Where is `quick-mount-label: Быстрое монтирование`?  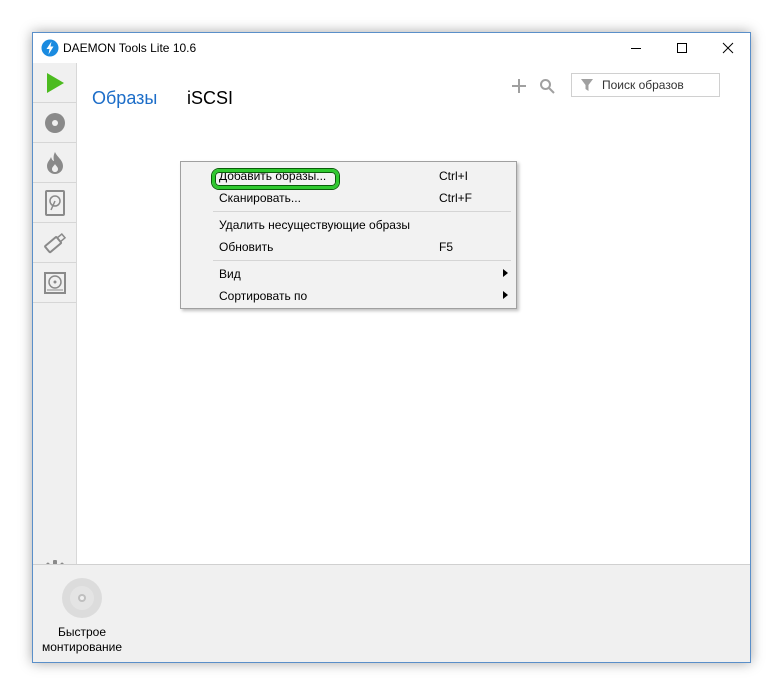 quick-mount-label: Быстрое монтирование is located at coordinates (81, 639).